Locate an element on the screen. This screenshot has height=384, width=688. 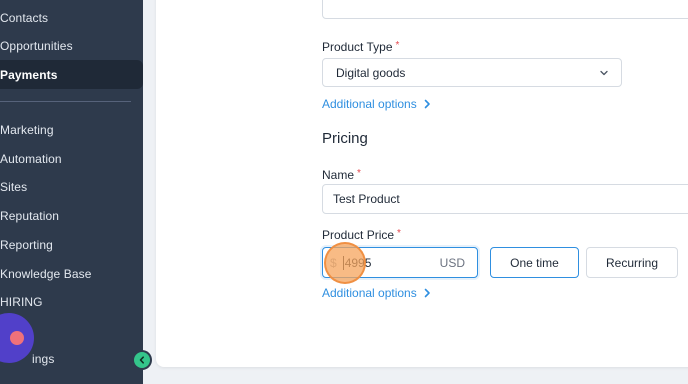
sidebar-collapse-button is located at coordinates (142, 360).